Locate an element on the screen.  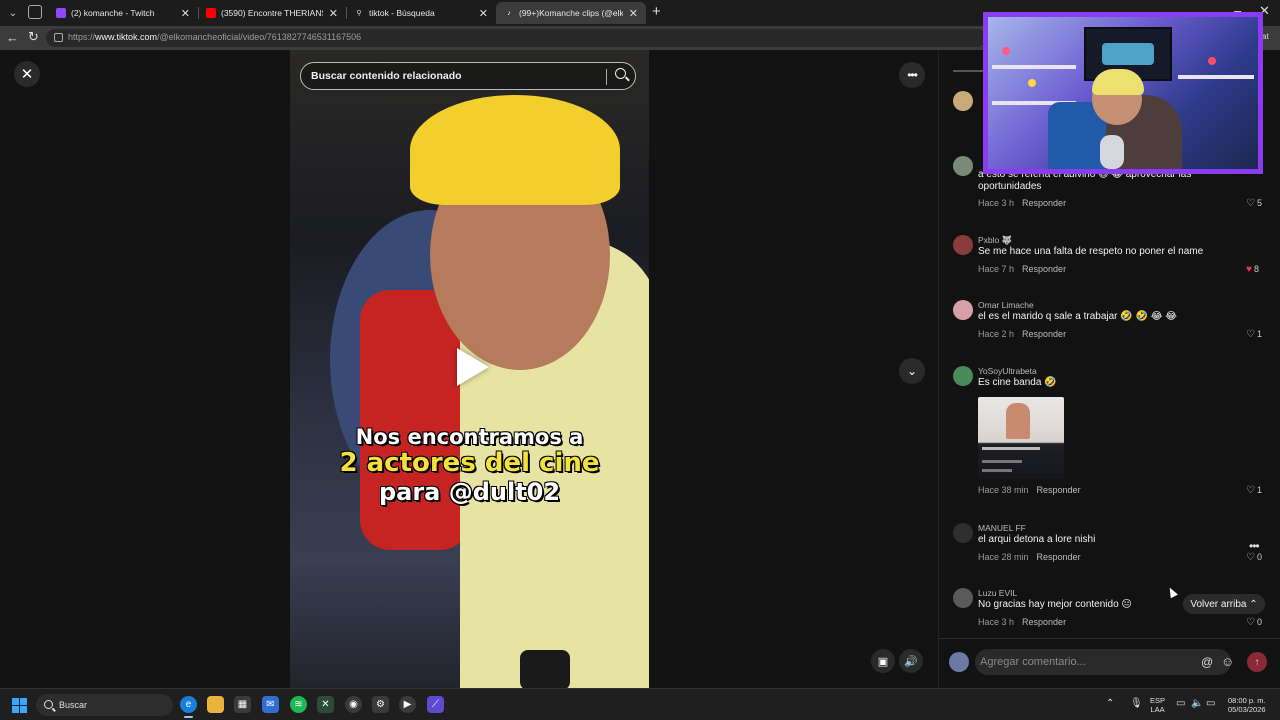
tab-twitch: (2) komanche - Twitch ✕ is located at coordinates (123, 13).